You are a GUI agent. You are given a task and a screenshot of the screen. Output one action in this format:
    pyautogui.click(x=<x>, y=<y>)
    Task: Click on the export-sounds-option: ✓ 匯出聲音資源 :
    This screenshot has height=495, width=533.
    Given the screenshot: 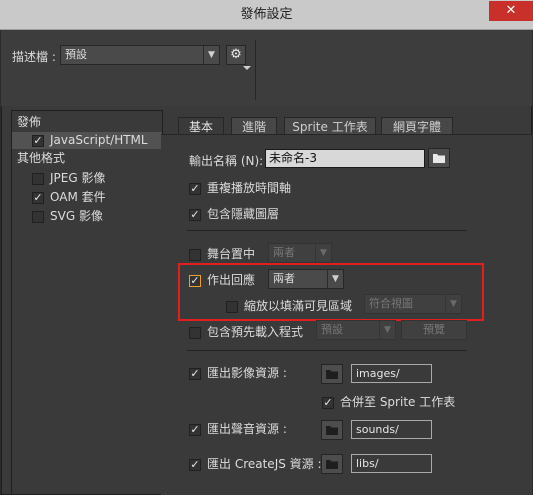 What is the action you would take?
    pyautogui.click(x=238, y=428)
    